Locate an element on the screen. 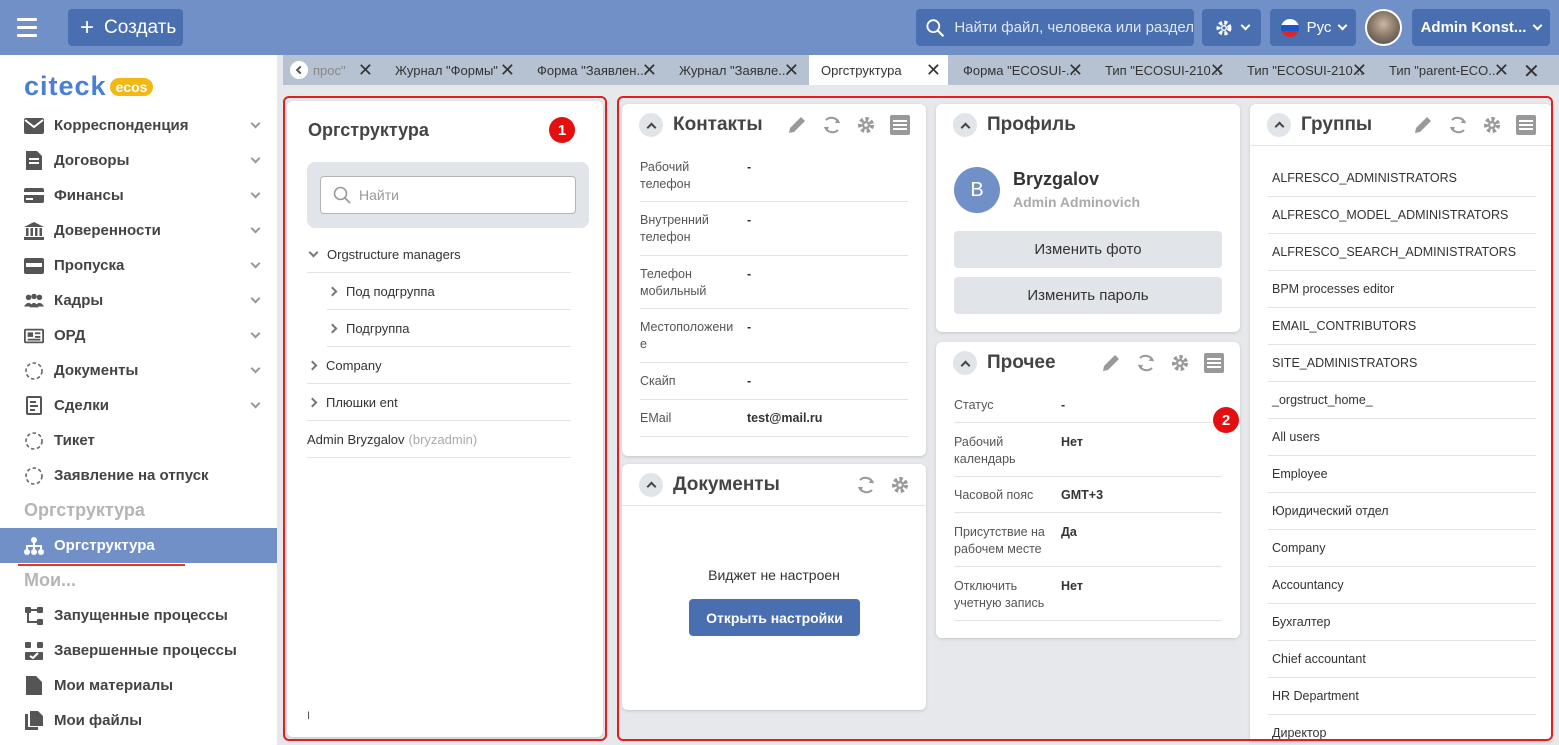 This screenshot has height=745, width=1559. sidebar-item-vacation: Заявление на отпуск is located at coordinates (138, 475).